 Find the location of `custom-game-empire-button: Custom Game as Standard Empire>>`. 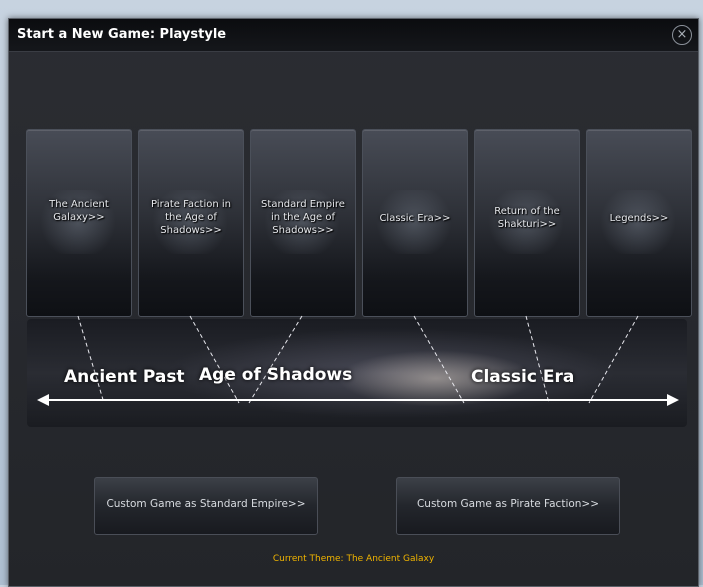

custom-game-empire-button: Custom Game as Standard Empire>> is located at coordinates (206, 506).